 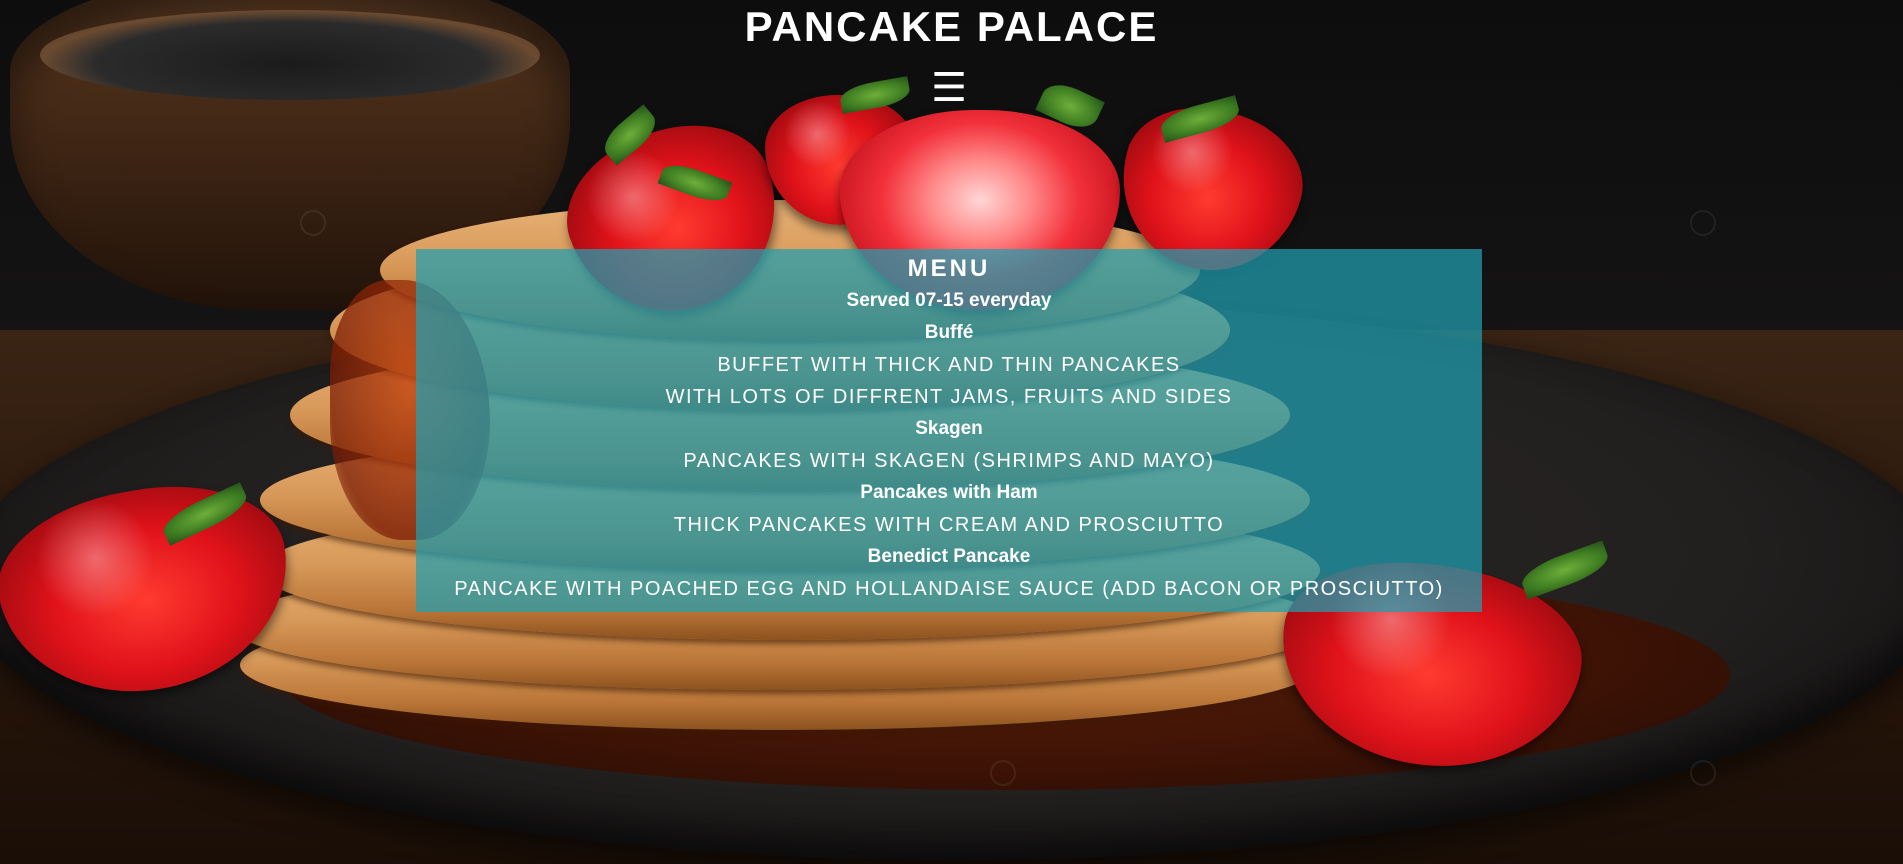 What do you see at coordinates (949, 492) in the screenshot?
I see `menu-item-name: Pancakes with Ham` at bounding box center [949, 492].